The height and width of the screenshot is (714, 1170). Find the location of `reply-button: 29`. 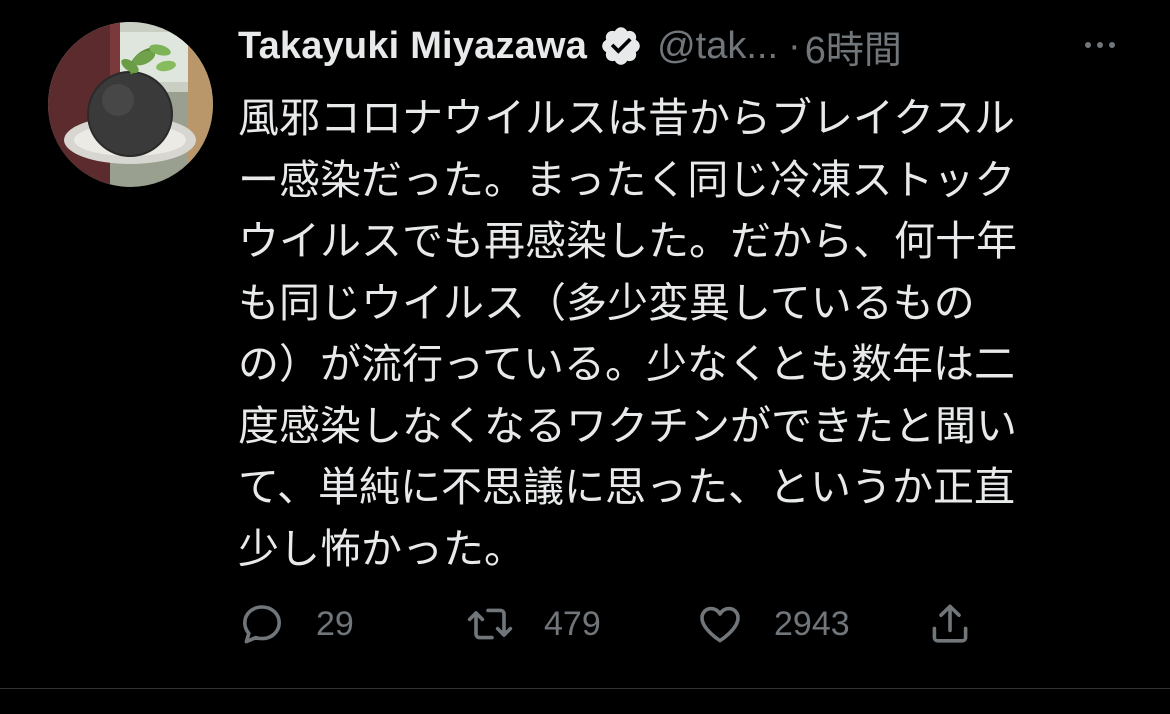

reply-button: 29 is located at coordinates (296, 624).